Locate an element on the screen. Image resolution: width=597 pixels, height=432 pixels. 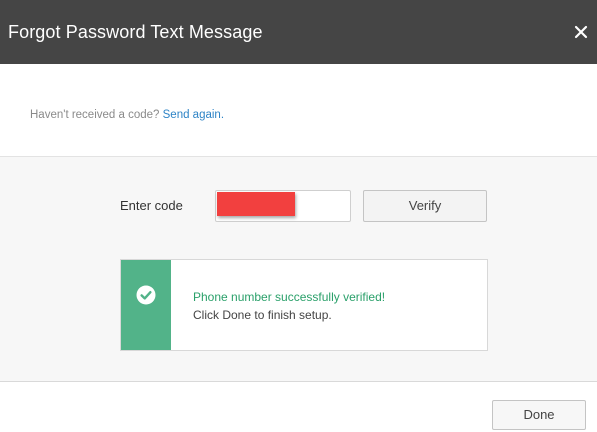
dialog-title: Forgot Password Text Message is located at coordinates (135, 32).